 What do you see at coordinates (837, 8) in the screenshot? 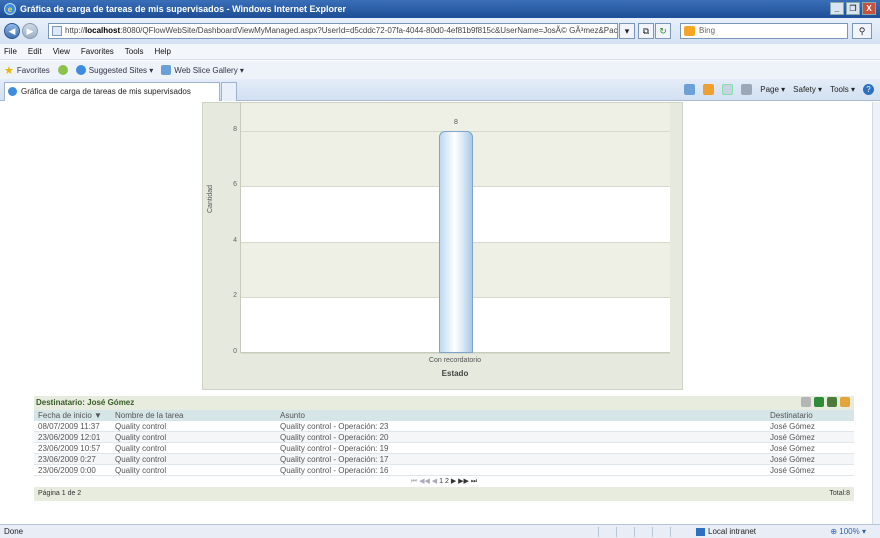
I see `minimize-button: _` at bounding box center [837, 8].